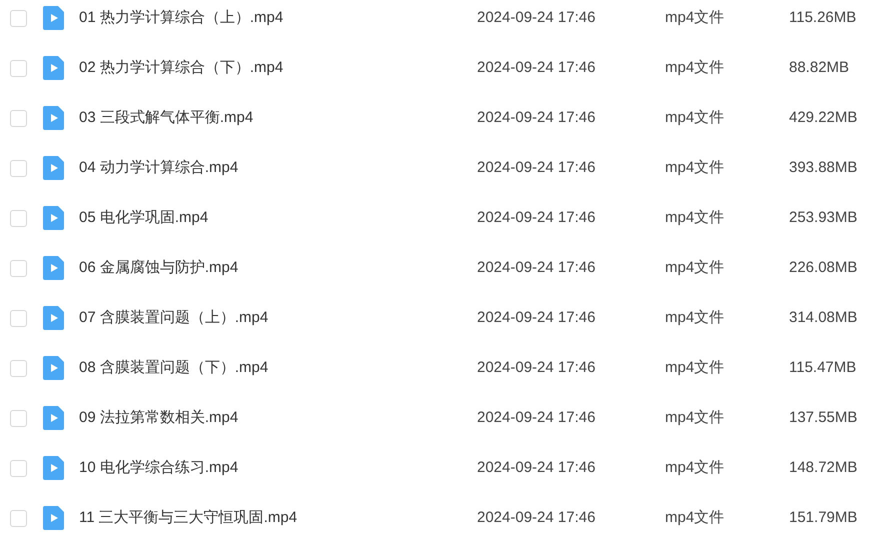 The image size is (894, 536). I want to click on file-name: 06 金属腐蚀与防护.mp4, so click(278, 268).